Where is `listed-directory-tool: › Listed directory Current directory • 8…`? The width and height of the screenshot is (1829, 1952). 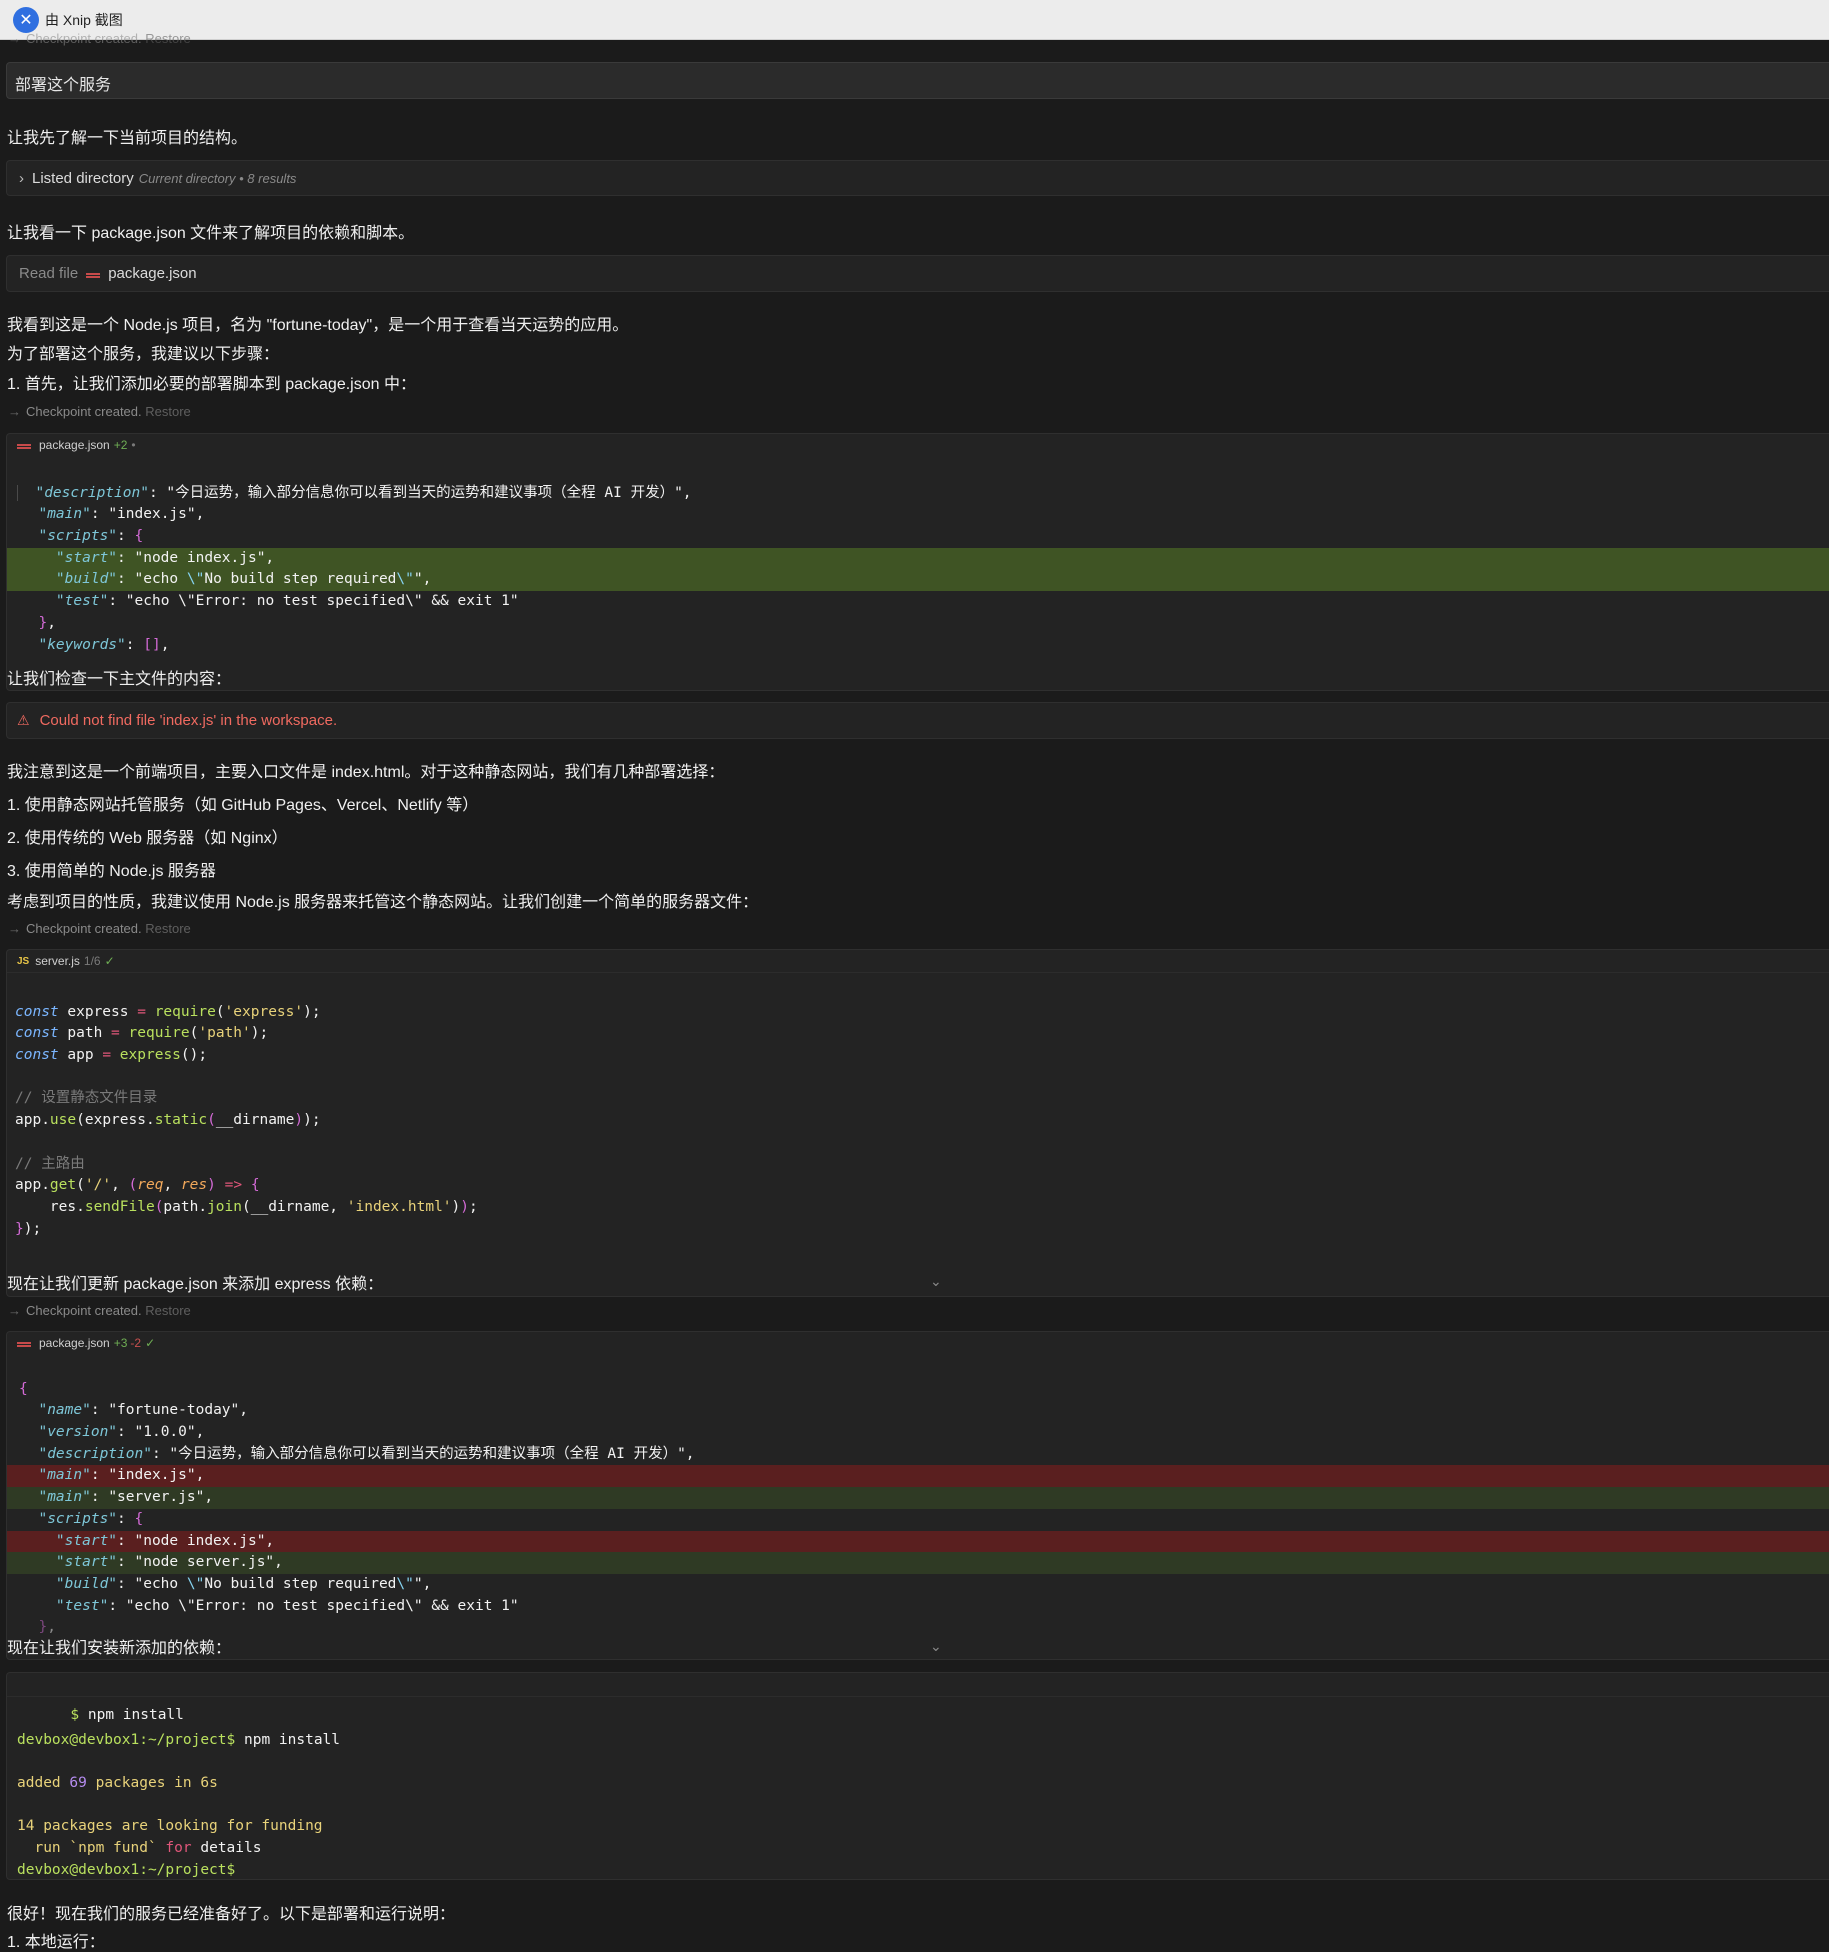 listed-directory-tool: › Listed directory Current directory • 8… is located at coordinates (917, 178).